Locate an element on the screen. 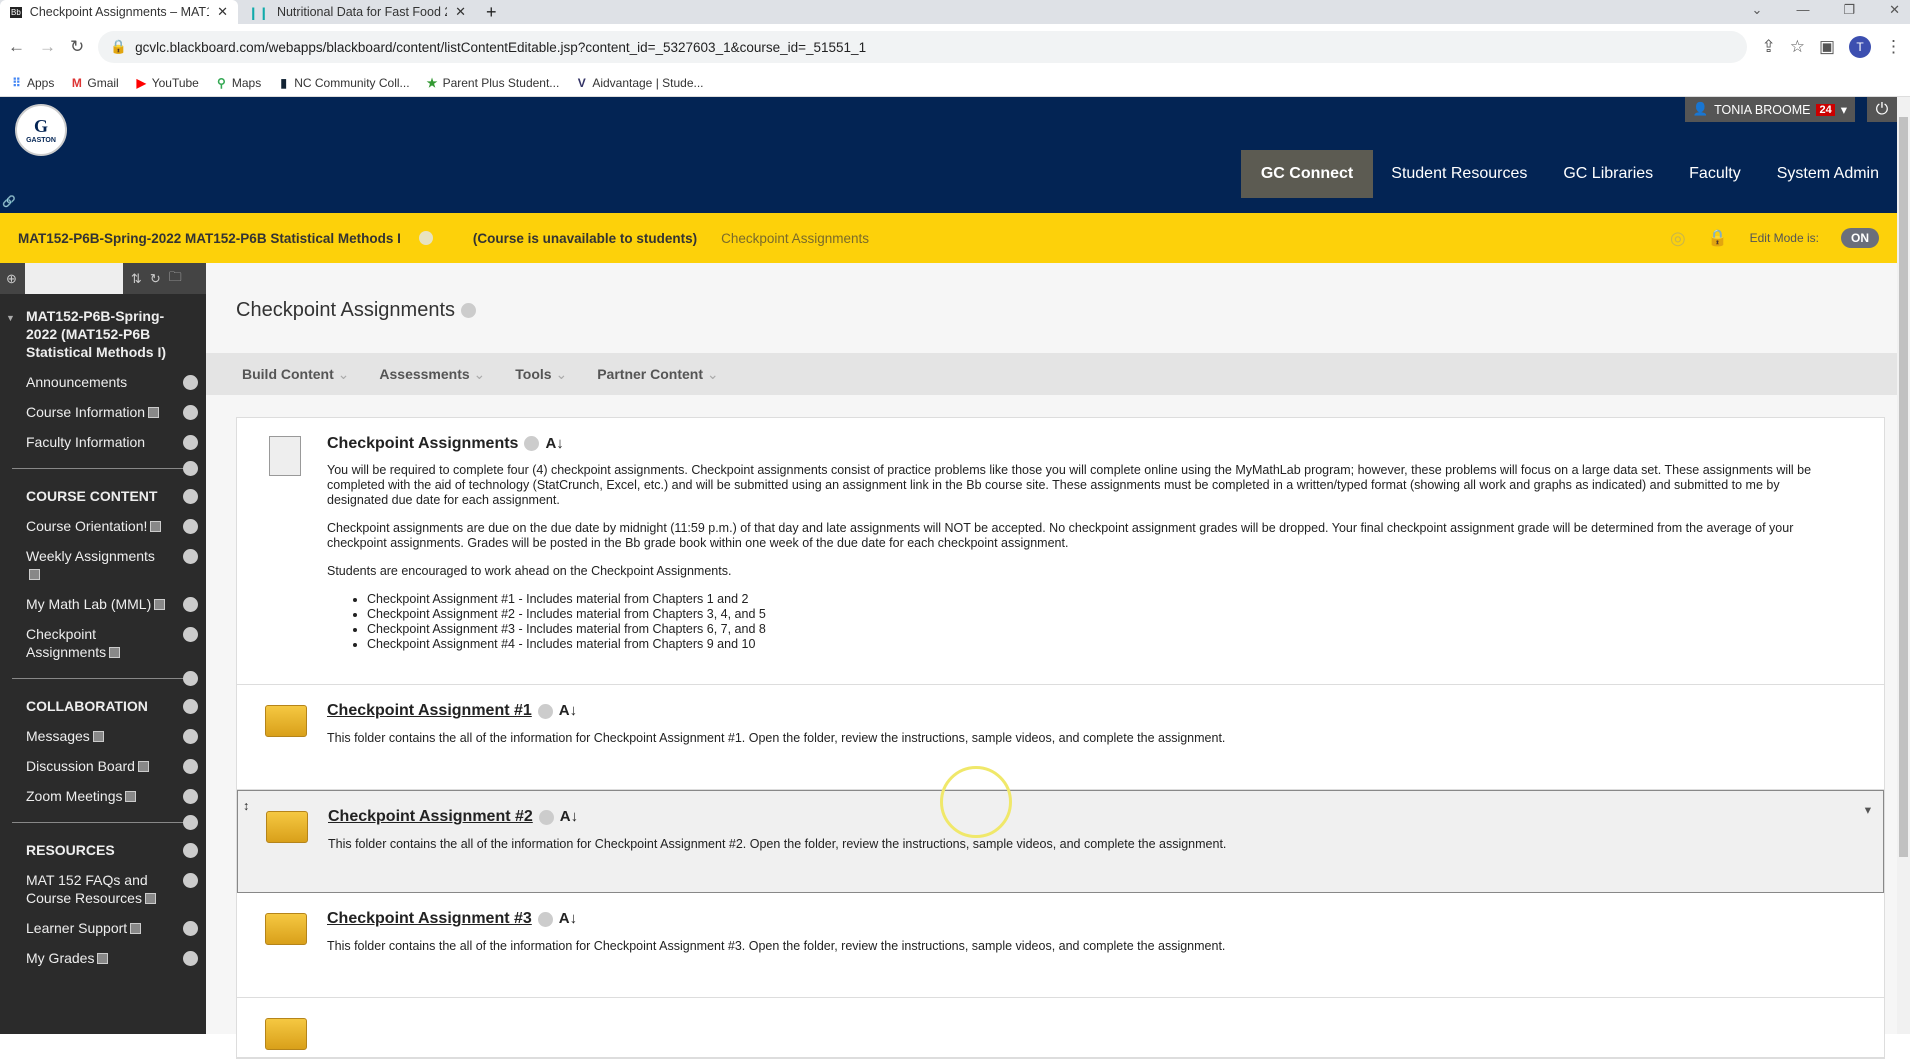  browser-tab-nutrition: ❙❙ Nutritional Data for Fast Food 20 ✕ is located at coordinates (357, 12).